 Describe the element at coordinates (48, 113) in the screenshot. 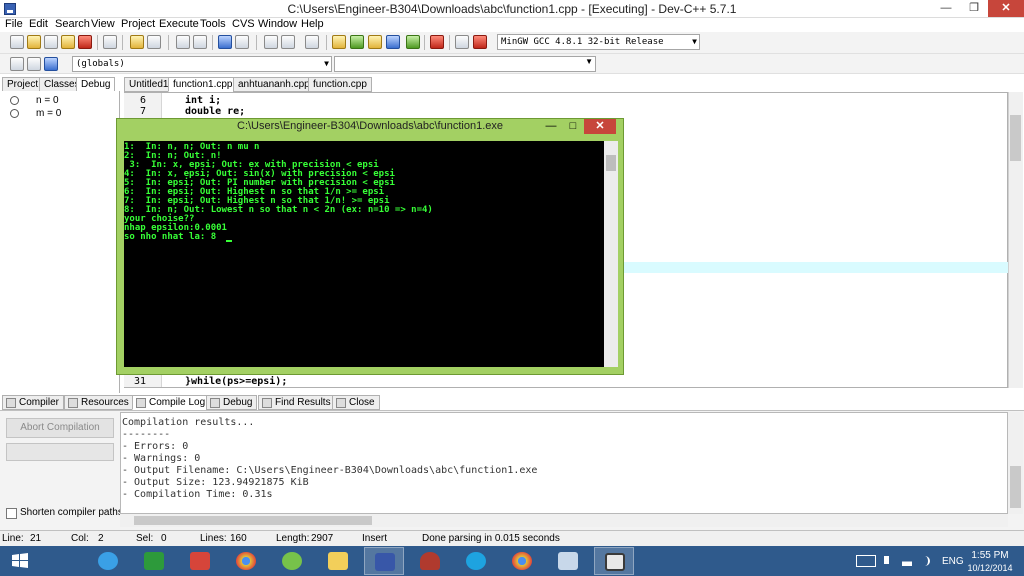

I see `watch-item: m = 0` at that location.